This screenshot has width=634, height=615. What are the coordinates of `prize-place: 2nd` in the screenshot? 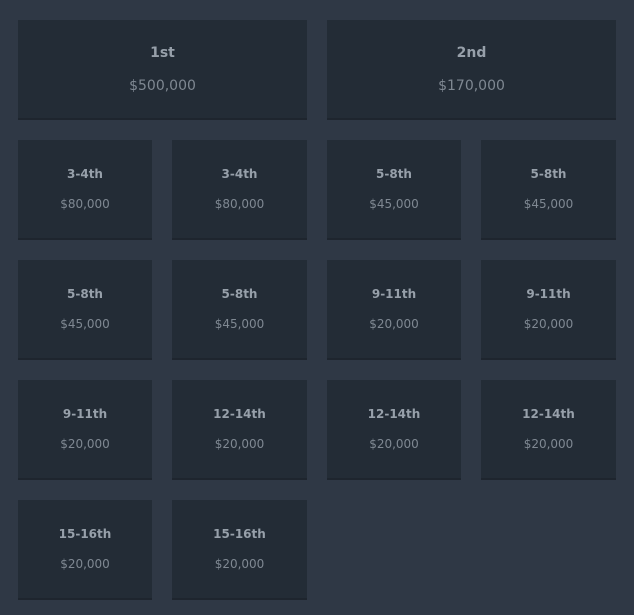 It's located at (471, 52).